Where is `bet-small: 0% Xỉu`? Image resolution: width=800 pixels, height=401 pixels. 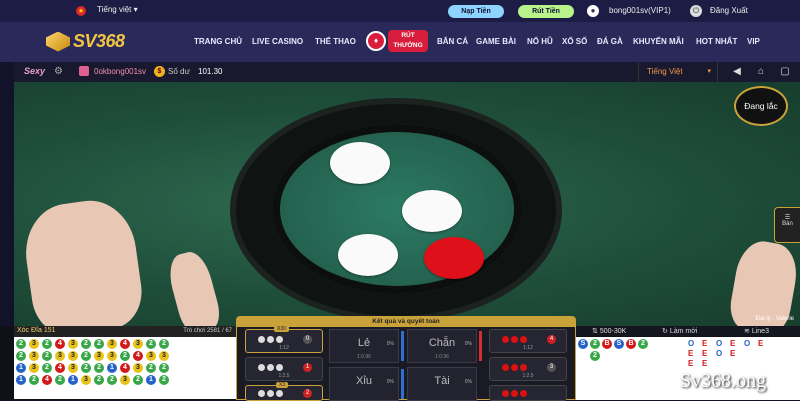
bet-small: 0% Xỉu is located at coordinates (364, 384).